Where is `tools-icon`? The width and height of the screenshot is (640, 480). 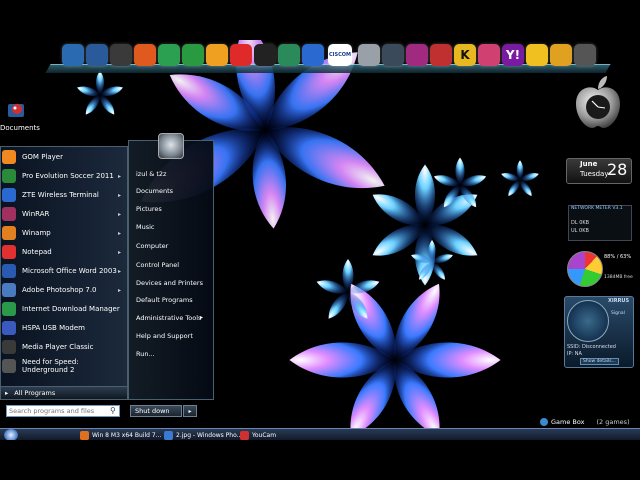
tools-icon is located at coordinates (441, 55).